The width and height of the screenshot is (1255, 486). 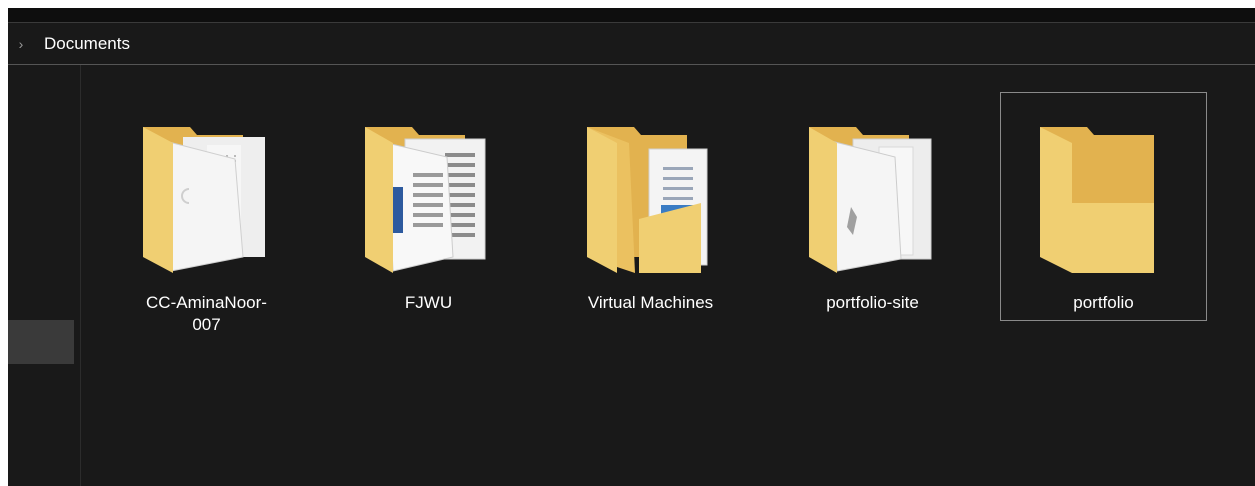 What do you see at coordinates (21, 44) in the screenshot?
I see `chevron-right-icon: ›` at bounding box center [21, 44].